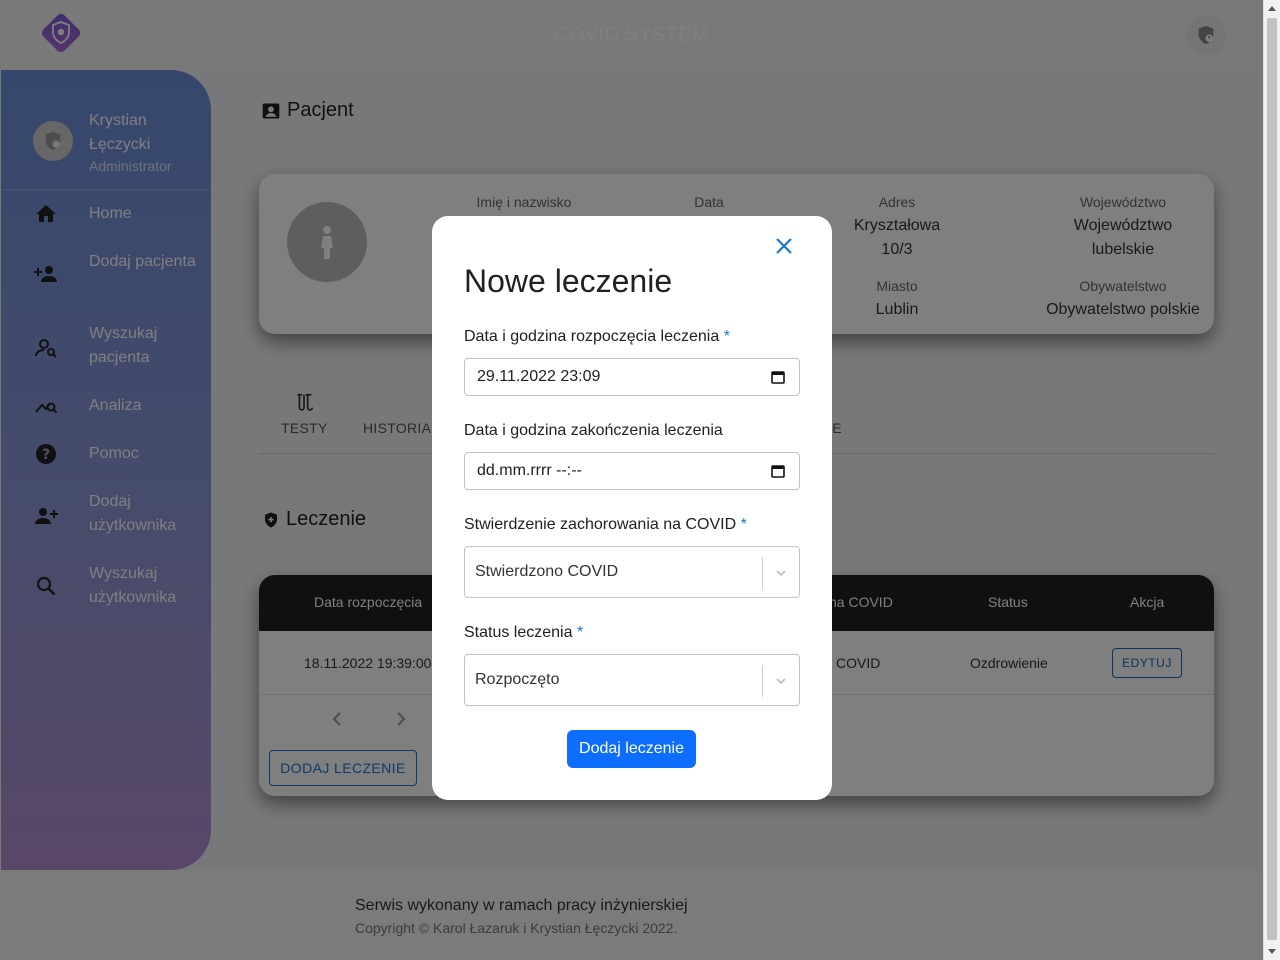 The width and height of the screenshot is (1280, 960). I want to click on end-datetime-input: dd.mm.rrrr --:--, so click(632, 471).